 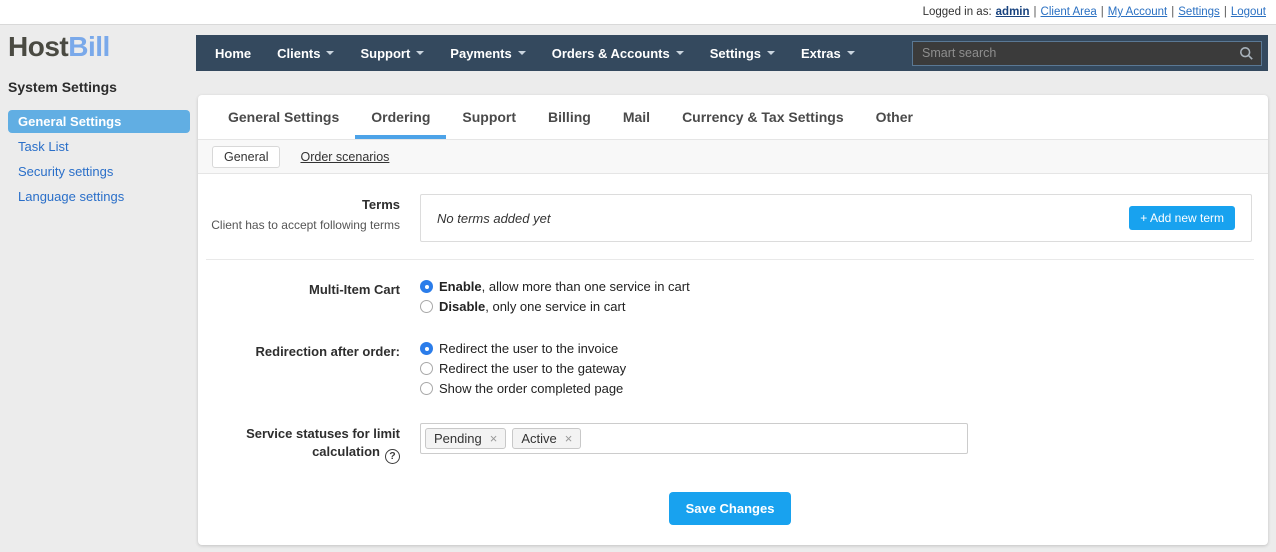 What do you see at coordinates (354, 289) in the screenshot?
I see `multi-item-cart-label: Multi-Item Cart` at bounding box center [354, 289].